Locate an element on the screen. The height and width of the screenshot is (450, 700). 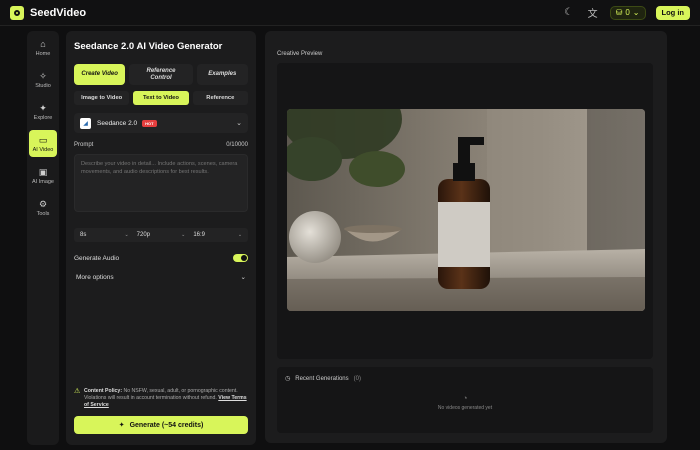
ratio-select: 16:9 ⌄ is located at coordinates (217, 235).